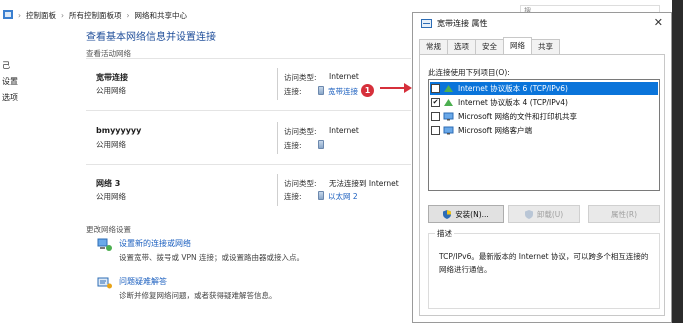 The image size is (683, 323). I want to click on dialog-titlebar: 宽带连接 属性, so click(542, 23).